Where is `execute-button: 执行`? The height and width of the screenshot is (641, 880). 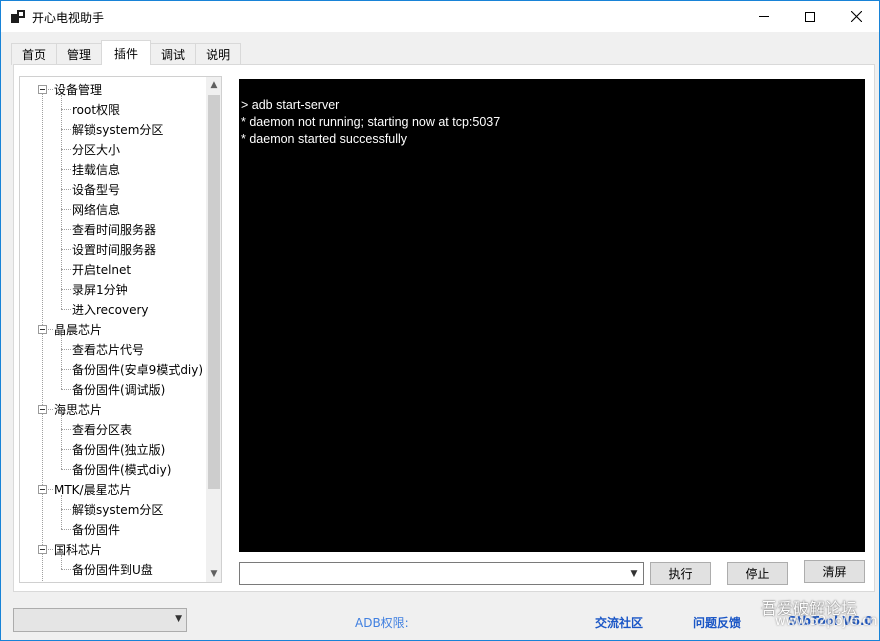 execute-button: 执行 is located at coordinates (680, 573).